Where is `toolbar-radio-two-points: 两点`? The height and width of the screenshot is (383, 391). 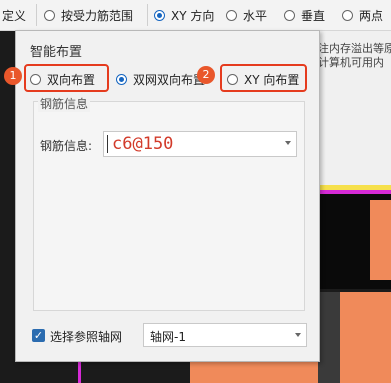 toolbar-radio-two-points: 两点 is located at coordinates (362, 15).